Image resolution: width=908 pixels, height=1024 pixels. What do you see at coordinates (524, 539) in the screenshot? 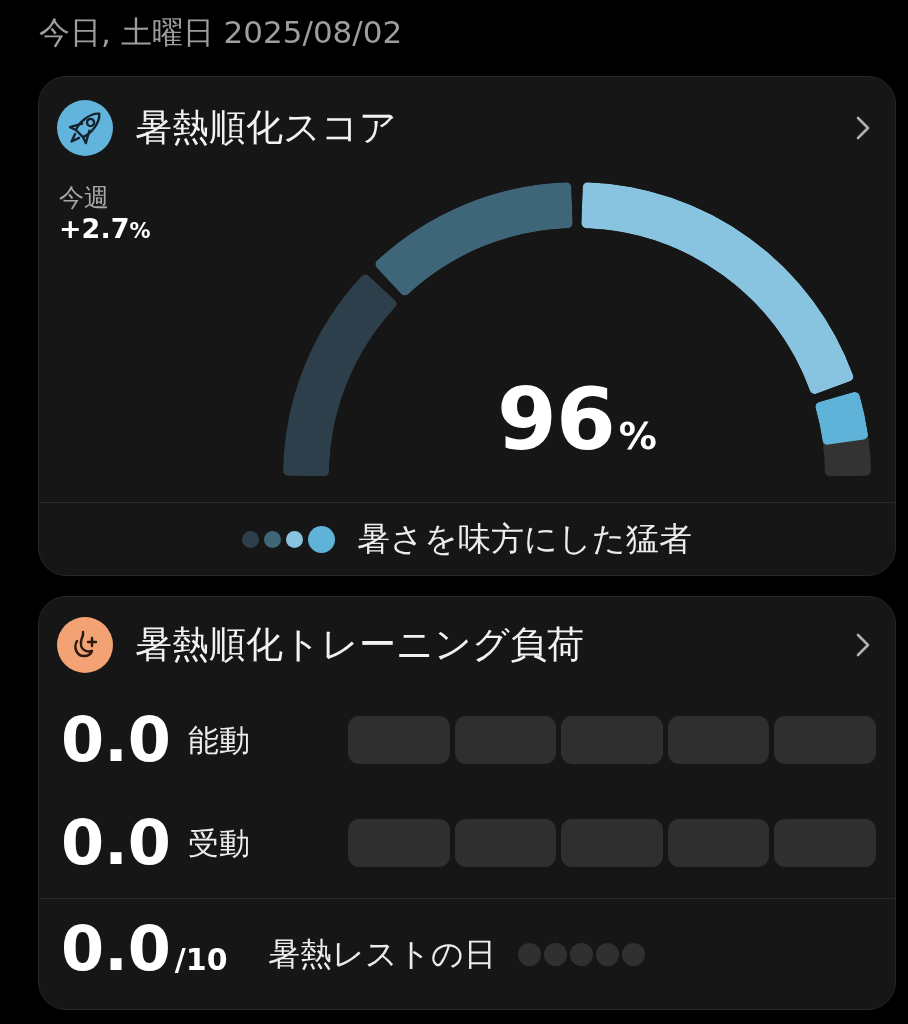
I see `status-label: 暑さを味方にした猛者` at bounding box center [524, 539].